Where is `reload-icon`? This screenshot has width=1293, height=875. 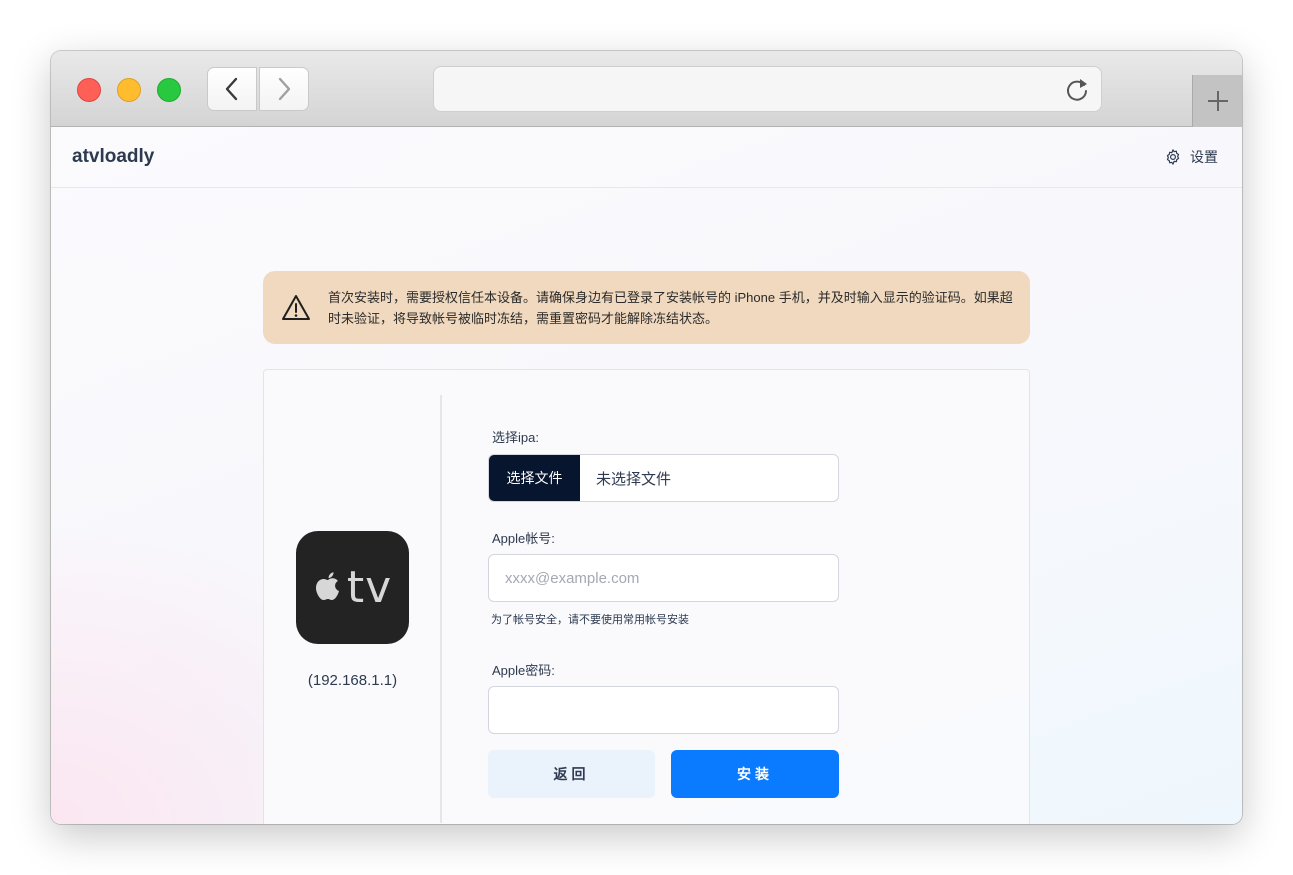 reload-icon is located at coordinates (1077, 90).